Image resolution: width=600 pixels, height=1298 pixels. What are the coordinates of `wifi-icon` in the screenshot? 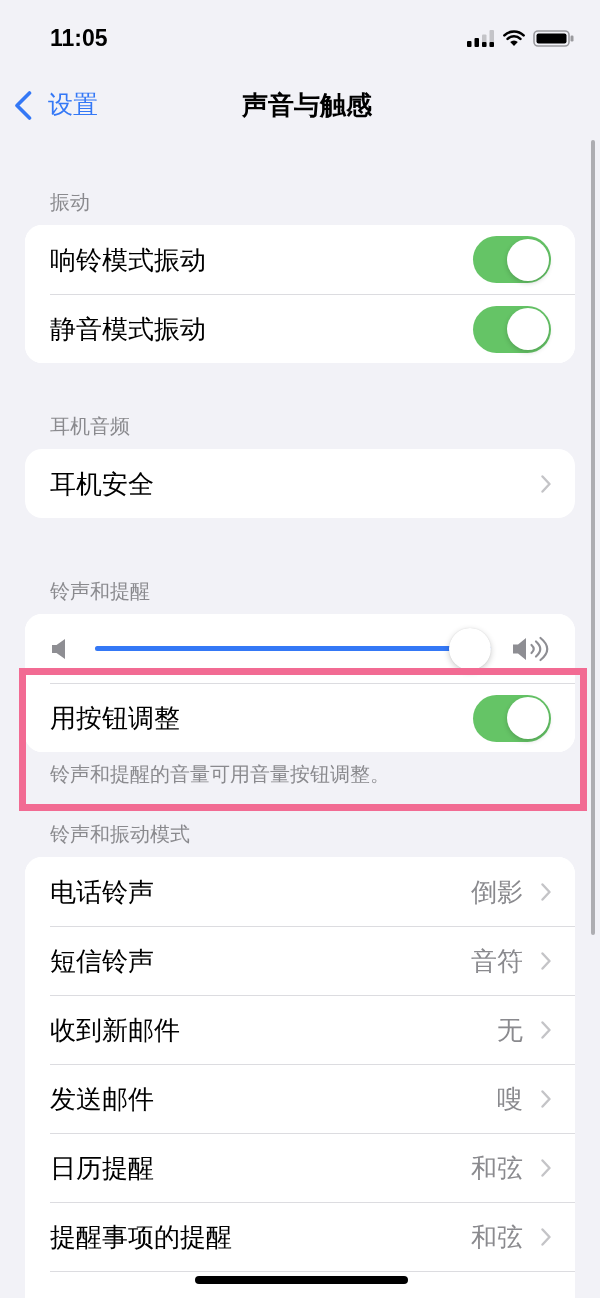 It's located at (514, 38).